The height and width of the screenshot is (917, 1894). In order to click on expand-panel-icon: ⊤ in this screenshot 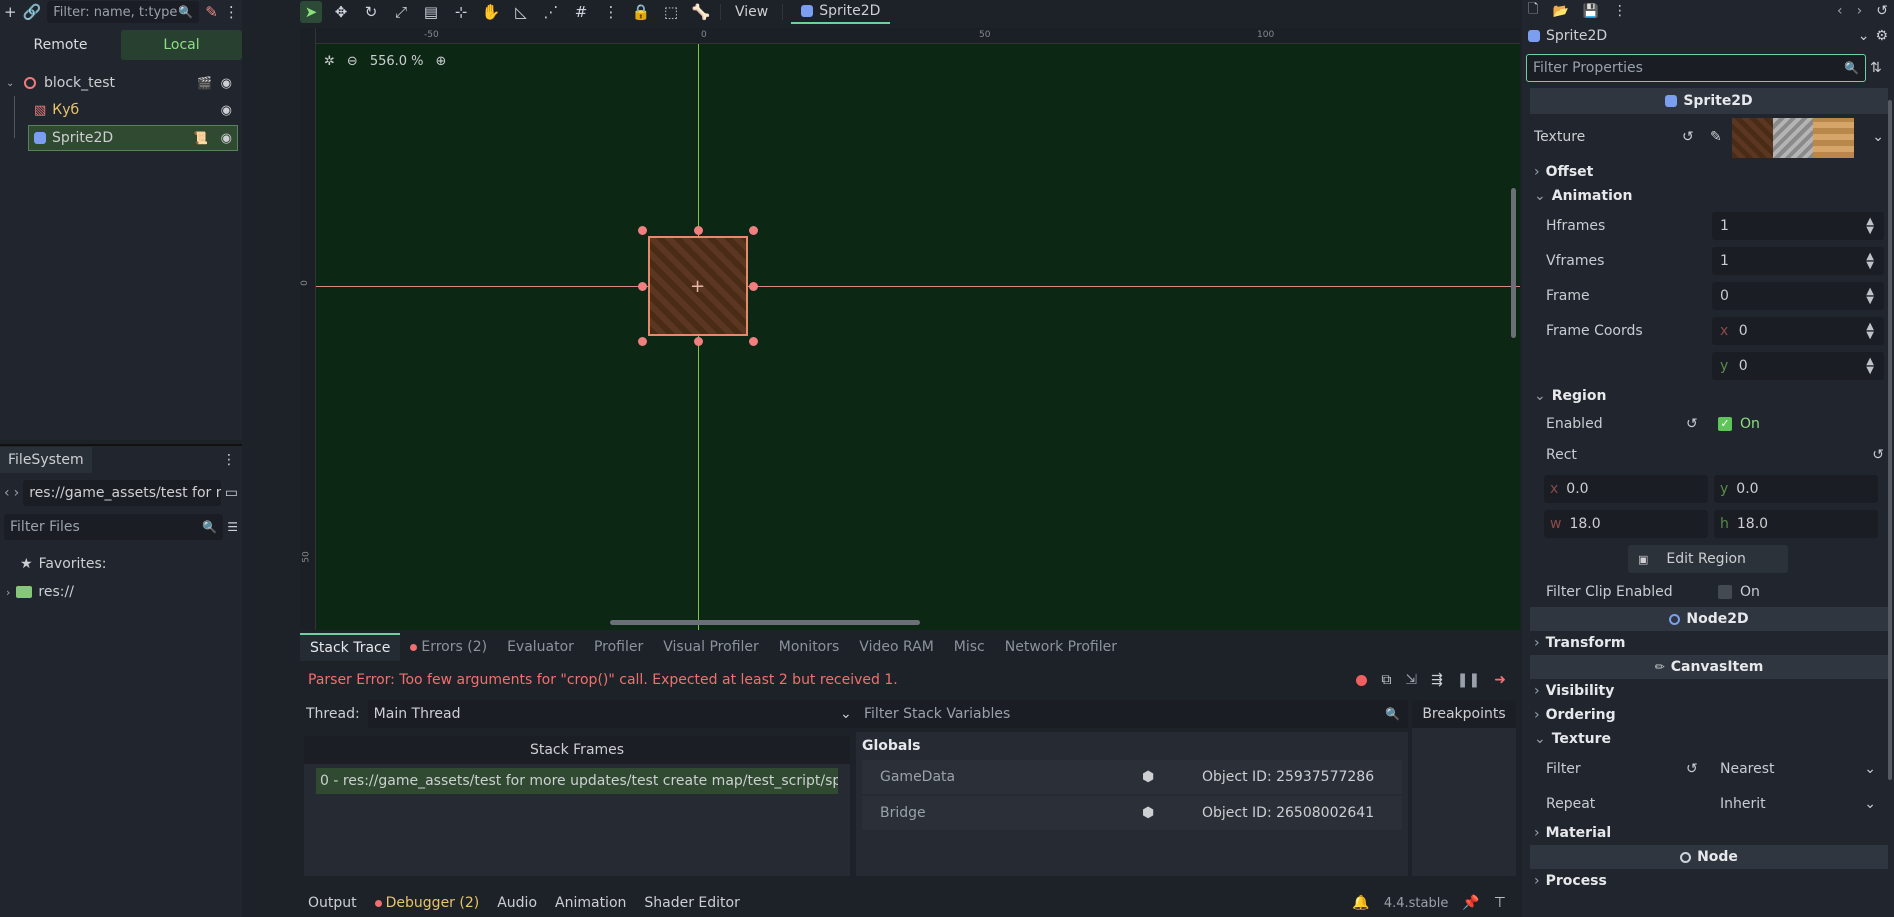, I will do `click(1500, 903)`.